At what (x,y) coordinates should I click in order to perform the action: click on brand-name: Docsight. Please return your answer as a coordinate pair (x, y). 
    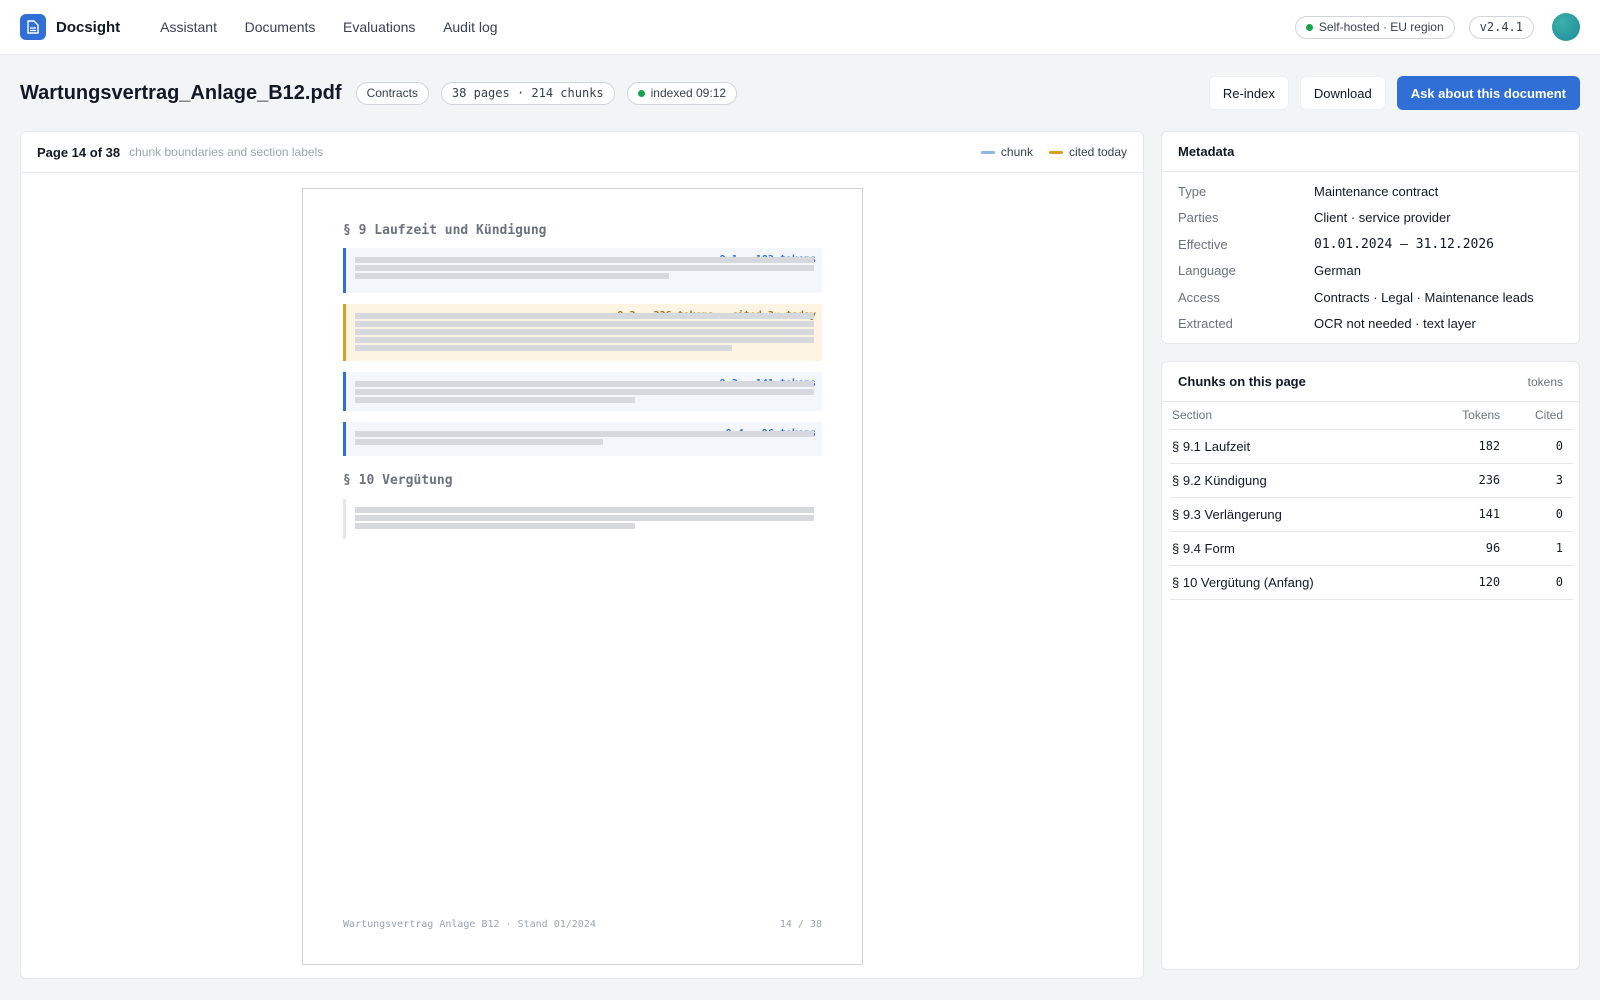
    Looking at the image, I should click on (88, 27).